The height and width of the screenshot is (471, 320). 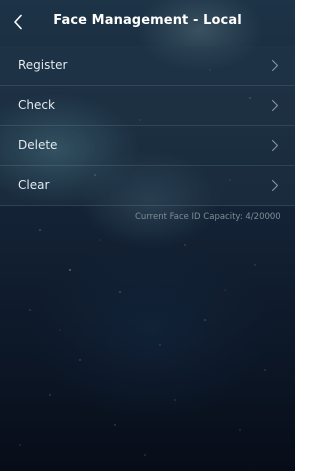 I want to click on menu-item-label: Check, so click(x=36, y=105).